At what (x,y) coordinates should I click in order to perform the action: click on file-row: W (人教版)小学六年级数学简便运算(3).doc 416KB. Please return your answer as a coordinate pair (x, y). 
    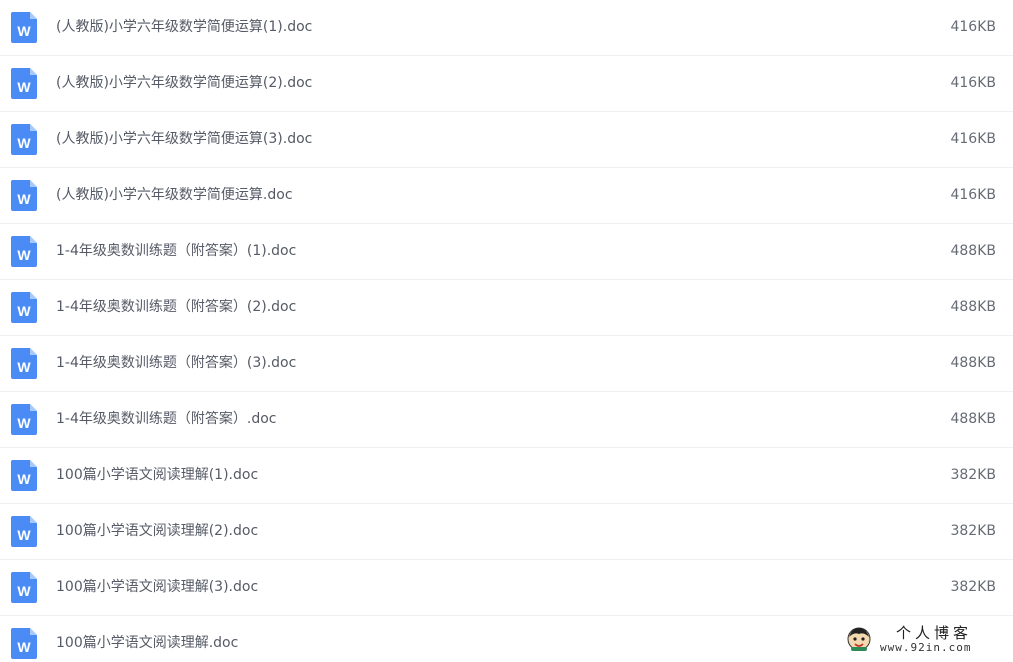
    Looking at the image, I should click on (506, 140).